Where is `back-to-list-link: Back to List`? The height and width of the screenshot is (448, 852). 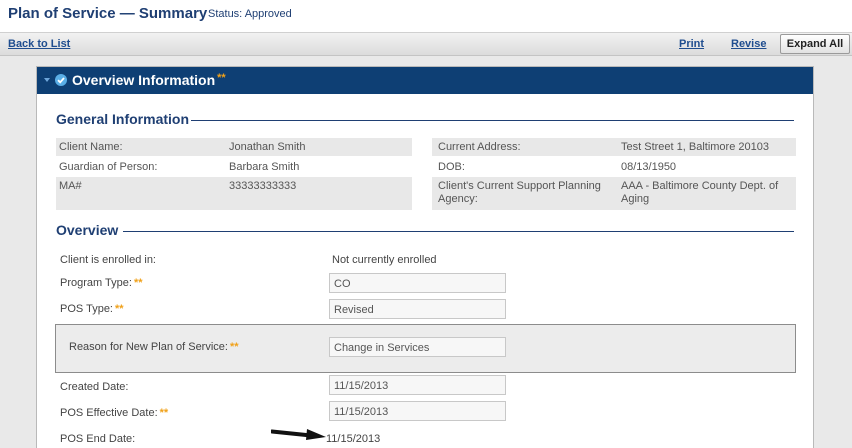
back-to-list-link: Back to List is located at coordinates (39, 44).